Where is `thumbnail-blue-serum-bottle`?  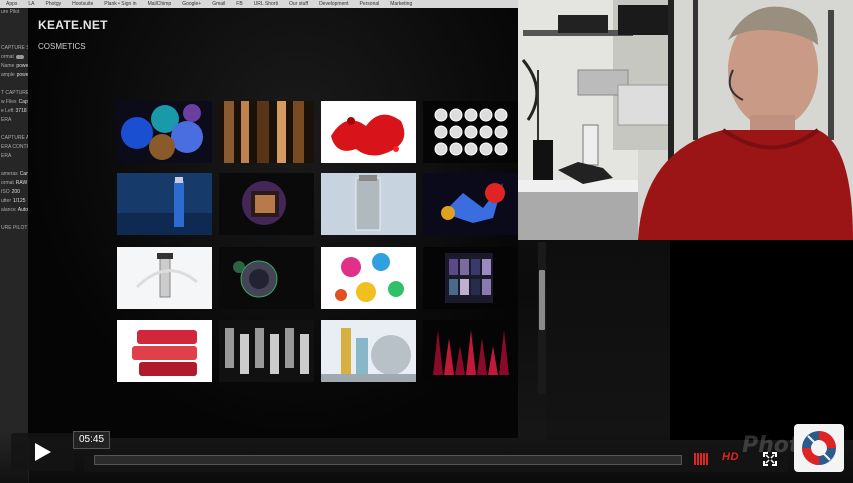 thumbnail-blue-serum-bottle is located at coordinates (164, 204).